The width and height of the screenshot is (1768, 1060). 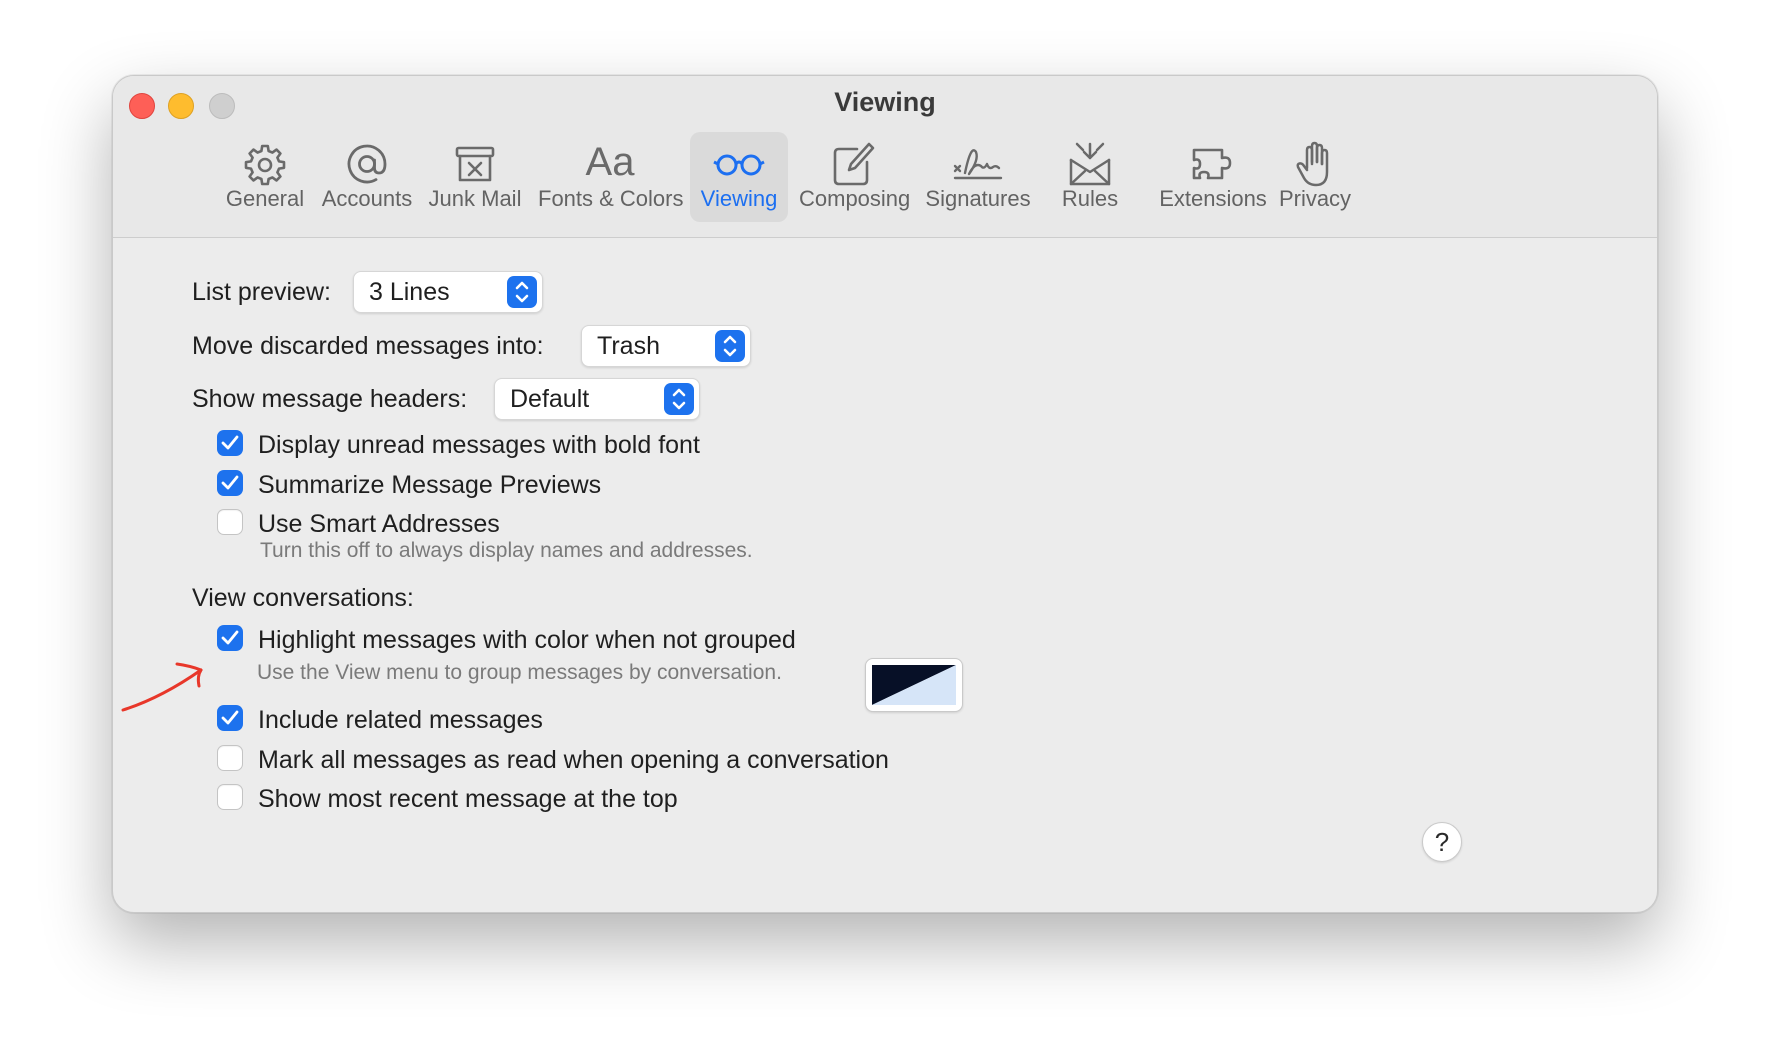 I want to click on tab-extensions-label: Extensions, so click(x=1213, y=198).